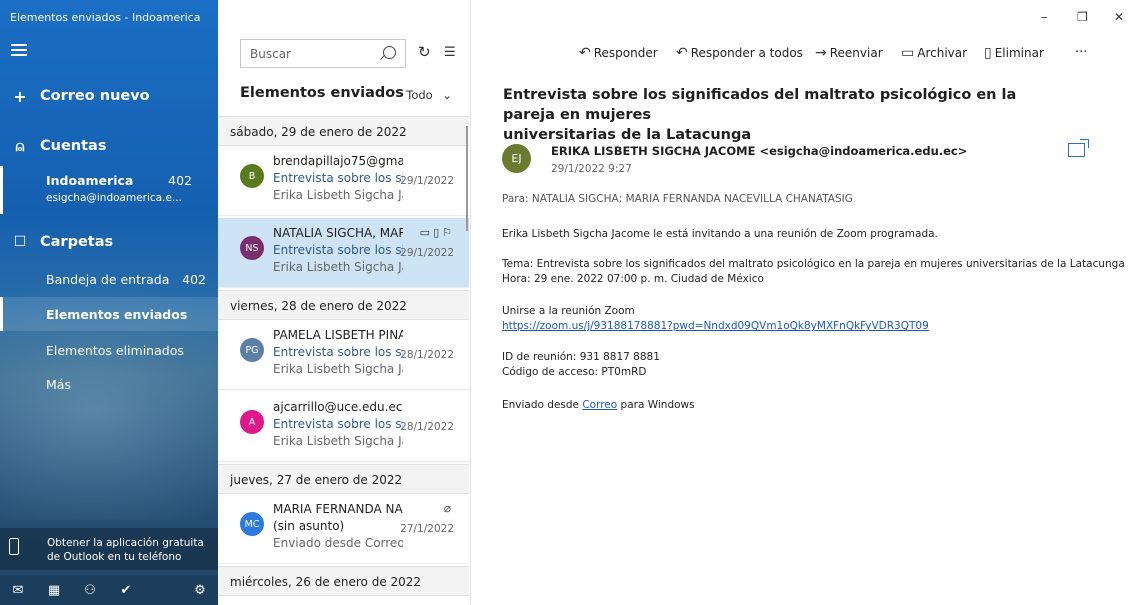  Describe the element at coordinates (467, 178) in the screenshot. I see `list-scrollbar` at that location.